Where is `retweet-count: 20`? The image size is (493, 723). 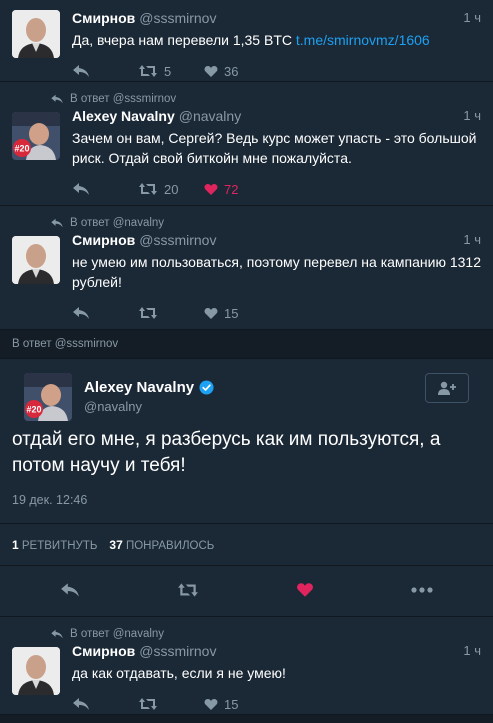
retweet-count: 20 is located at coordinates (171, 189).